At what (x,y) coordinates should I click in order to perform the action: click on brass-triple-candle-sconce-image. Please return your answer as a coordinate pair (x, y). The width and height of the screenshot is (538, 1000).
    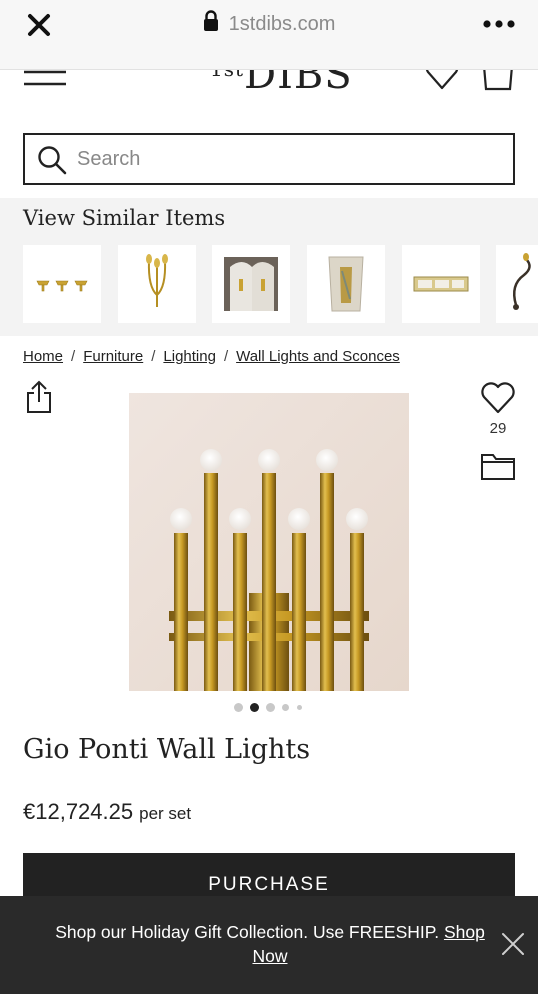
    Looking at the image, I should click on (157, 280).